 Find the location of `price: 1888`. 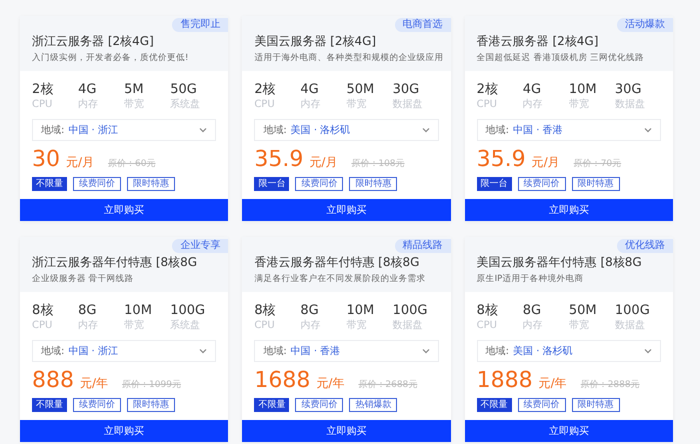

price: 1888 is located at coordinates (504, 381).